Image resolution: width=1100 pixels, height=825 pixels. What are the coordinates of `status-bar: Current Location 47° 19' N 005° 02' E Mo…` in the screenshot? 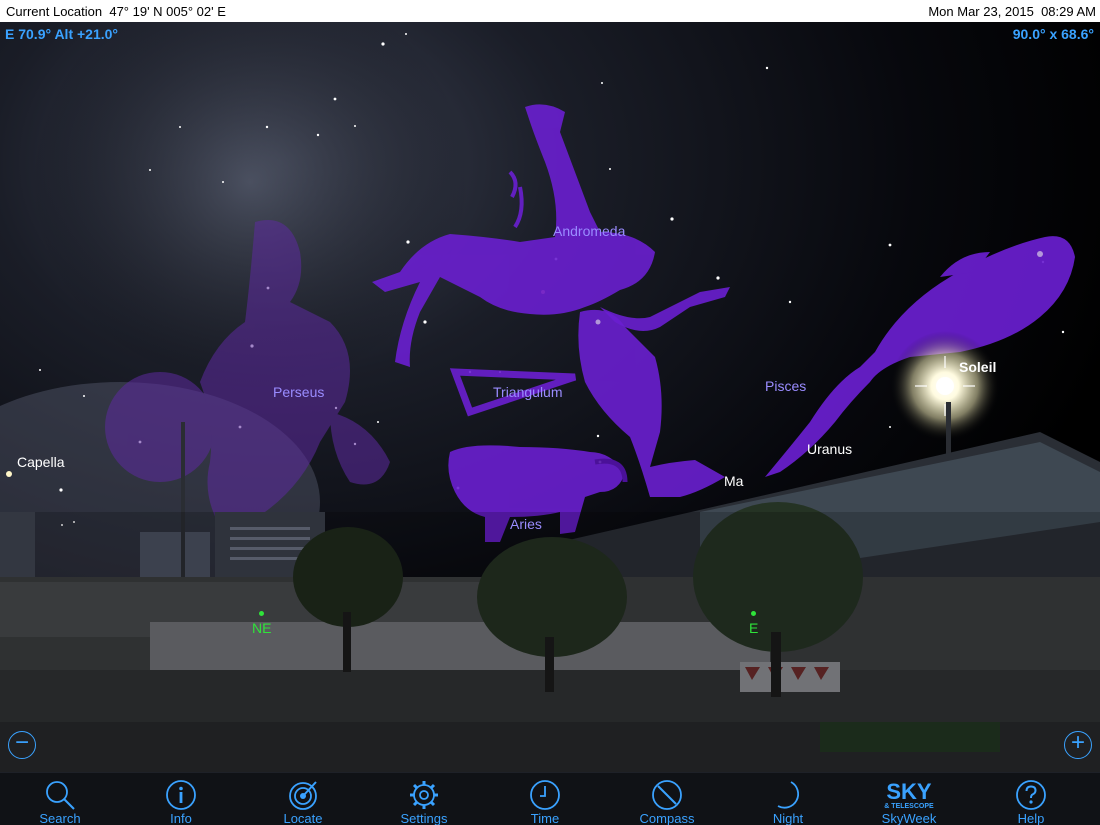 It's located at (550, 11).